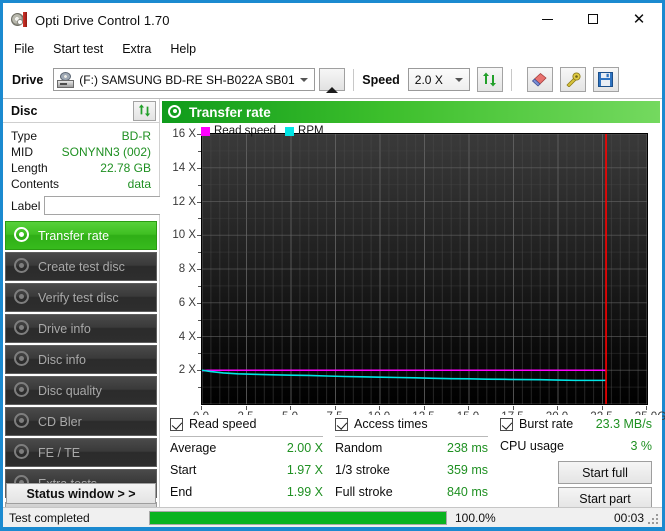  Describe the element at coordinates (332, 49) in the screenshot. I see `menu-bar: File Start test Extra Help` at that location.